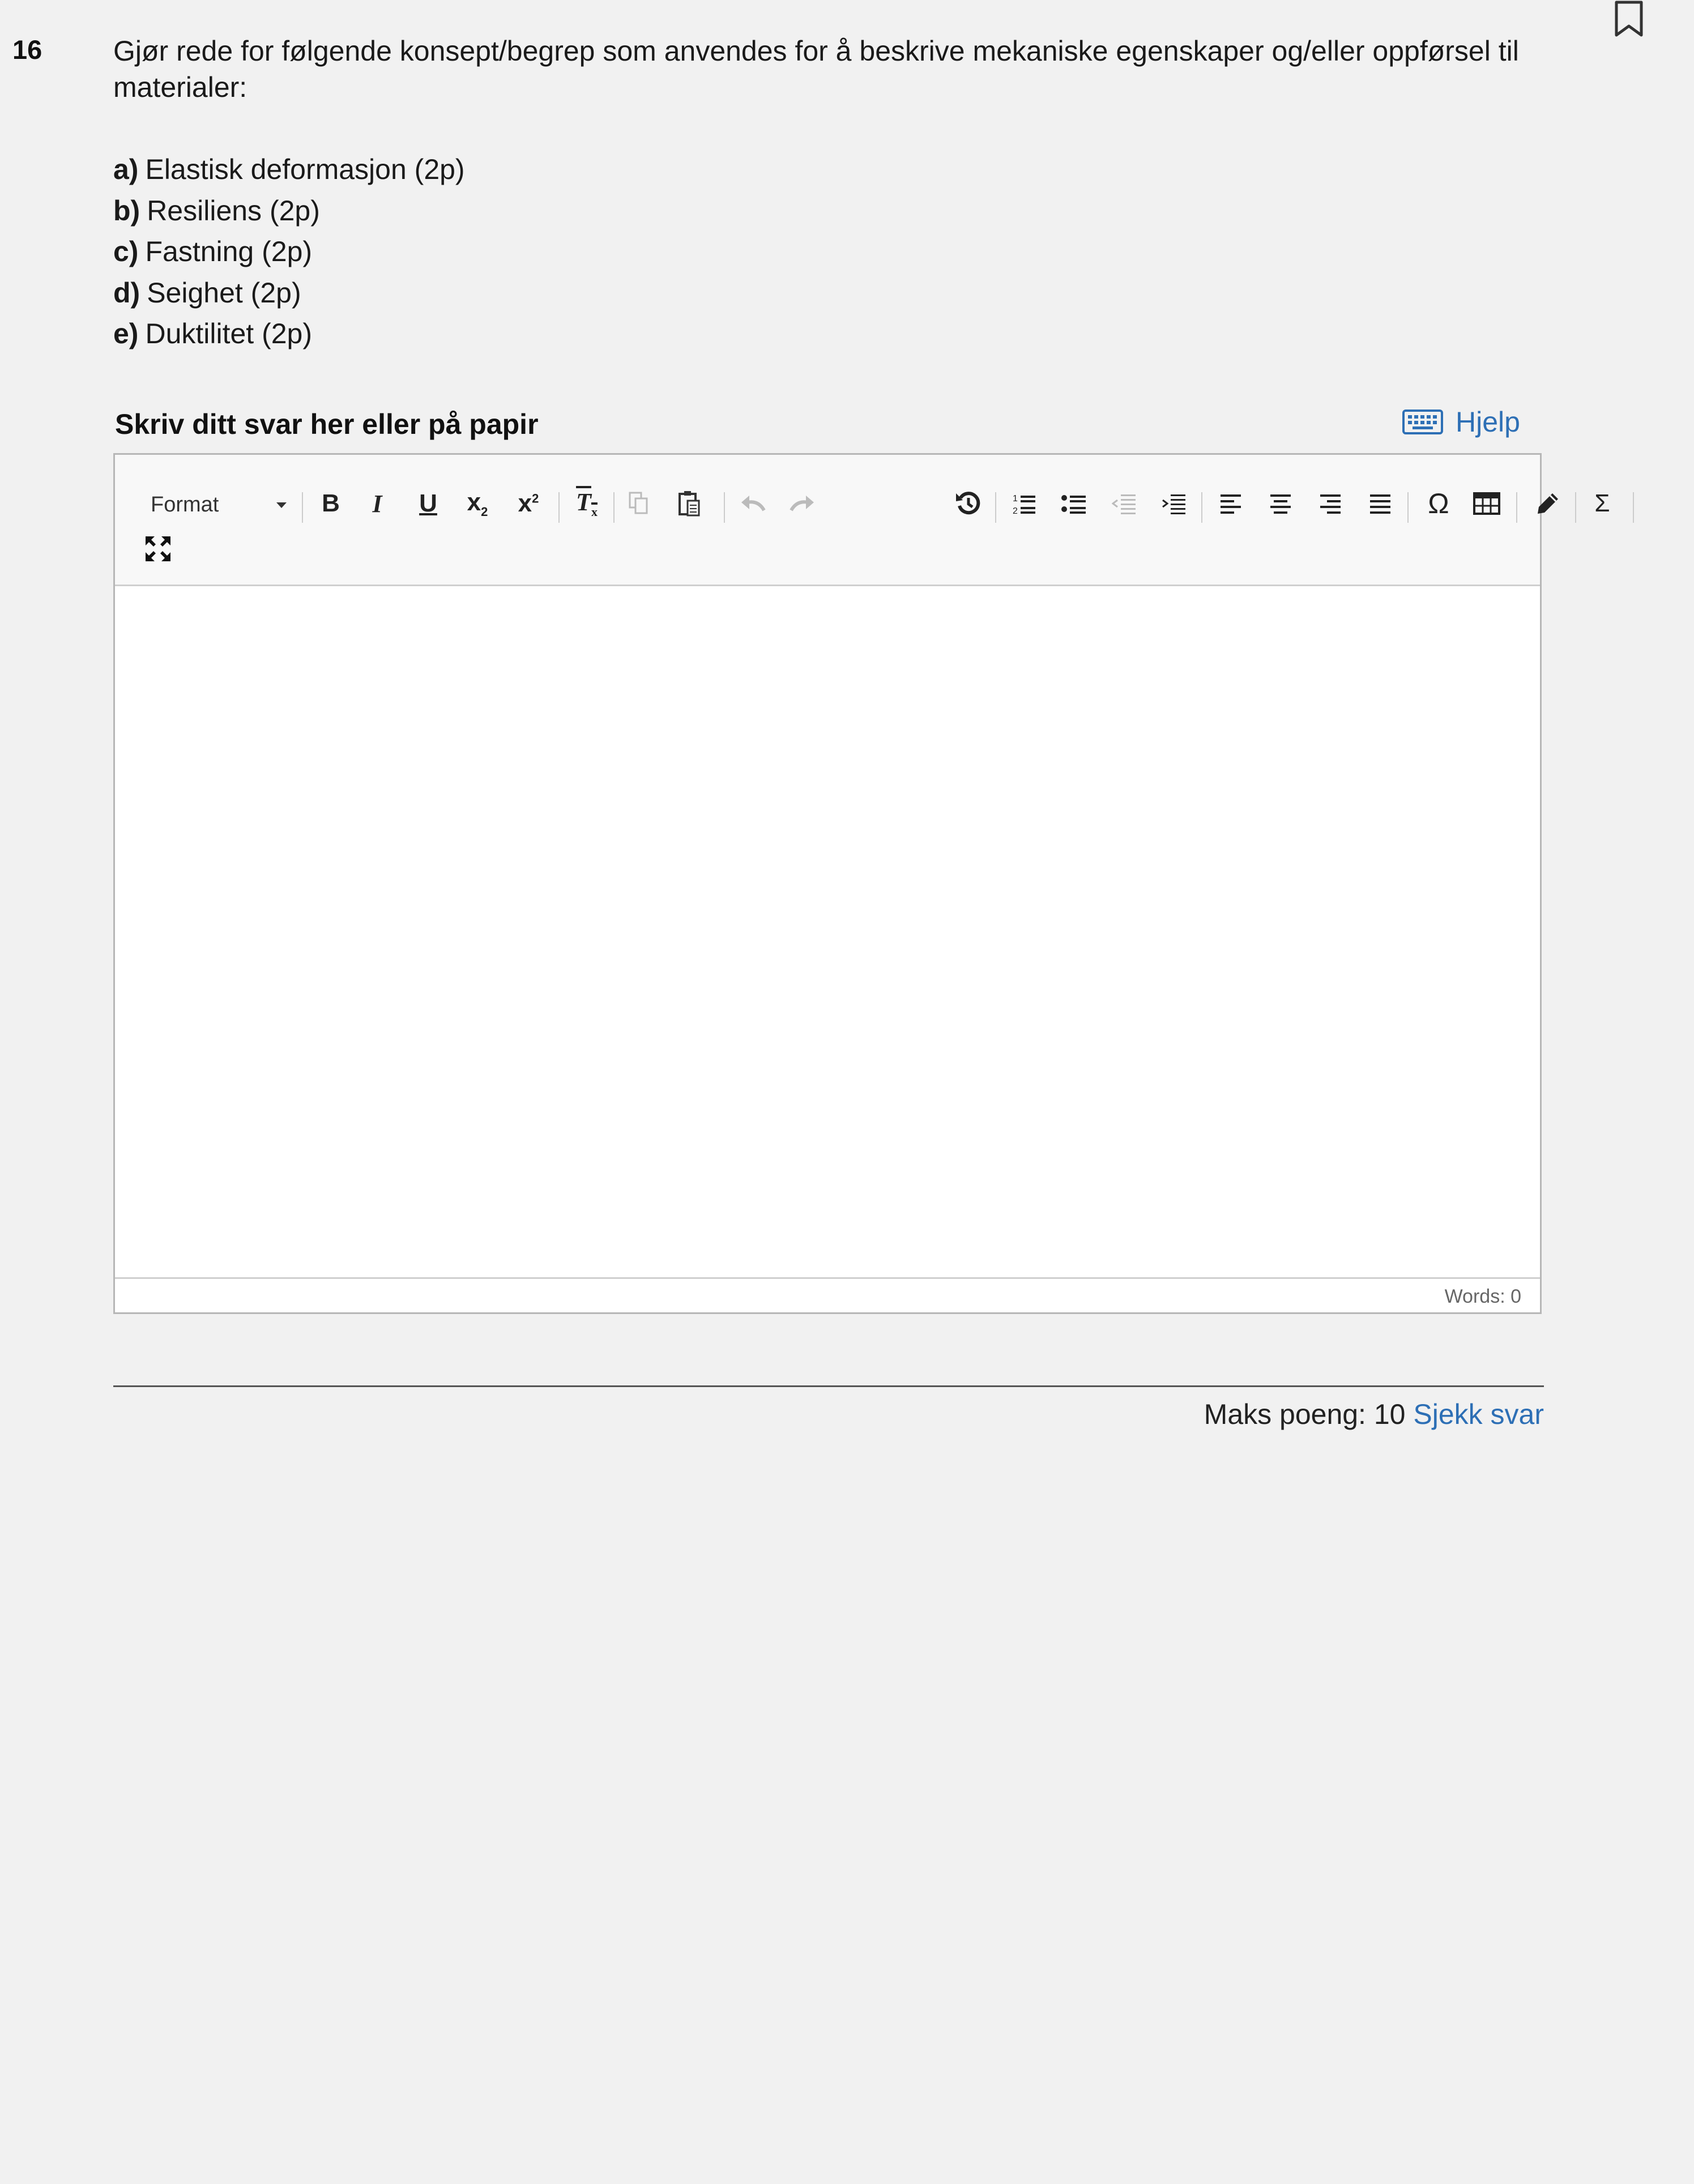 This screenshot has width=1694, height=2184. I want to click on special-character-button: Ω, so click(1439, 504).